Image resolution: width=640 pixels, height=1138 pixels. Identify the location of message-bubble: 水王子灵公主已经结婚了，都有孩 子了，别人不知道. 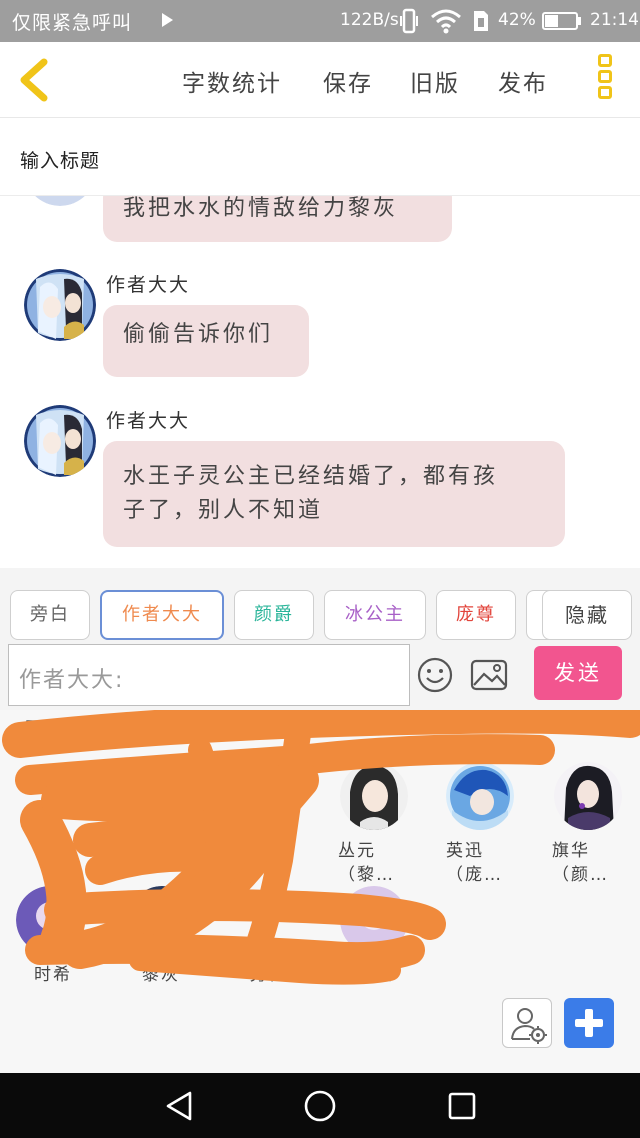
(334, 494).